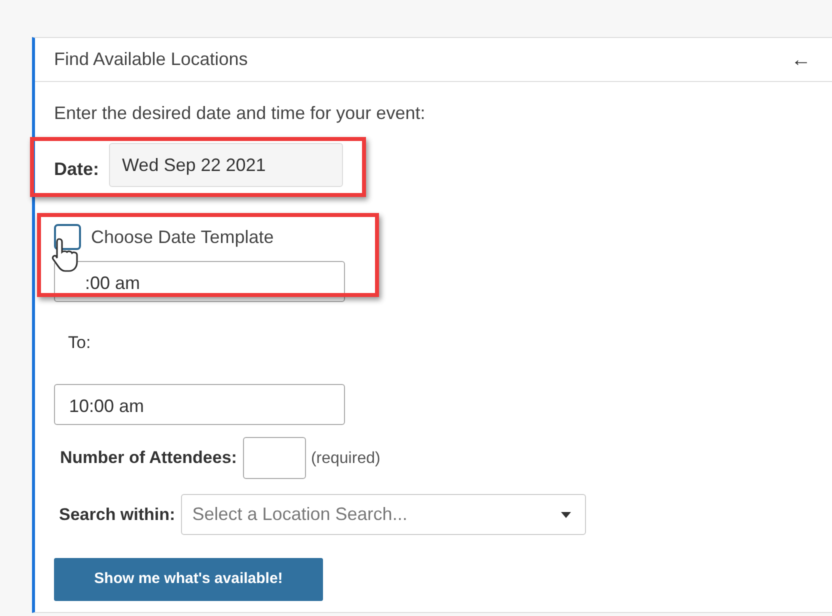 The image size is (832, 616). What do you see at coordinates (151, 59) in the screenshot?
I see `panel-title: Find Available Locations` at bounding box center [151, 59].